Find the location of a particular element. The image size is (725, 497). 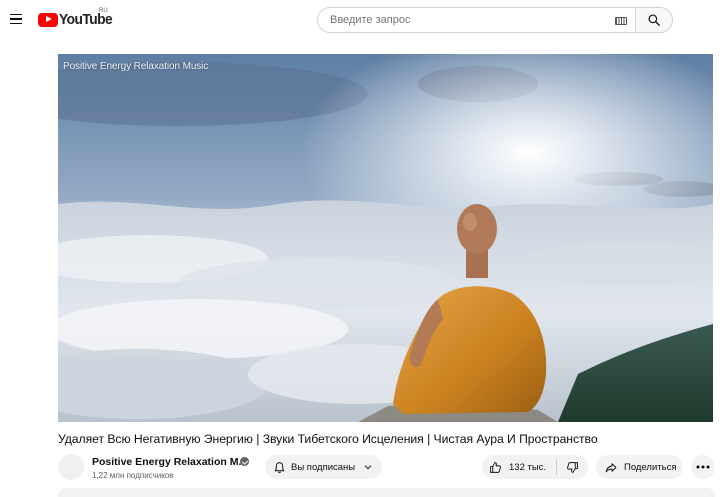

channel-avatar is located at coordinates (71, 467).